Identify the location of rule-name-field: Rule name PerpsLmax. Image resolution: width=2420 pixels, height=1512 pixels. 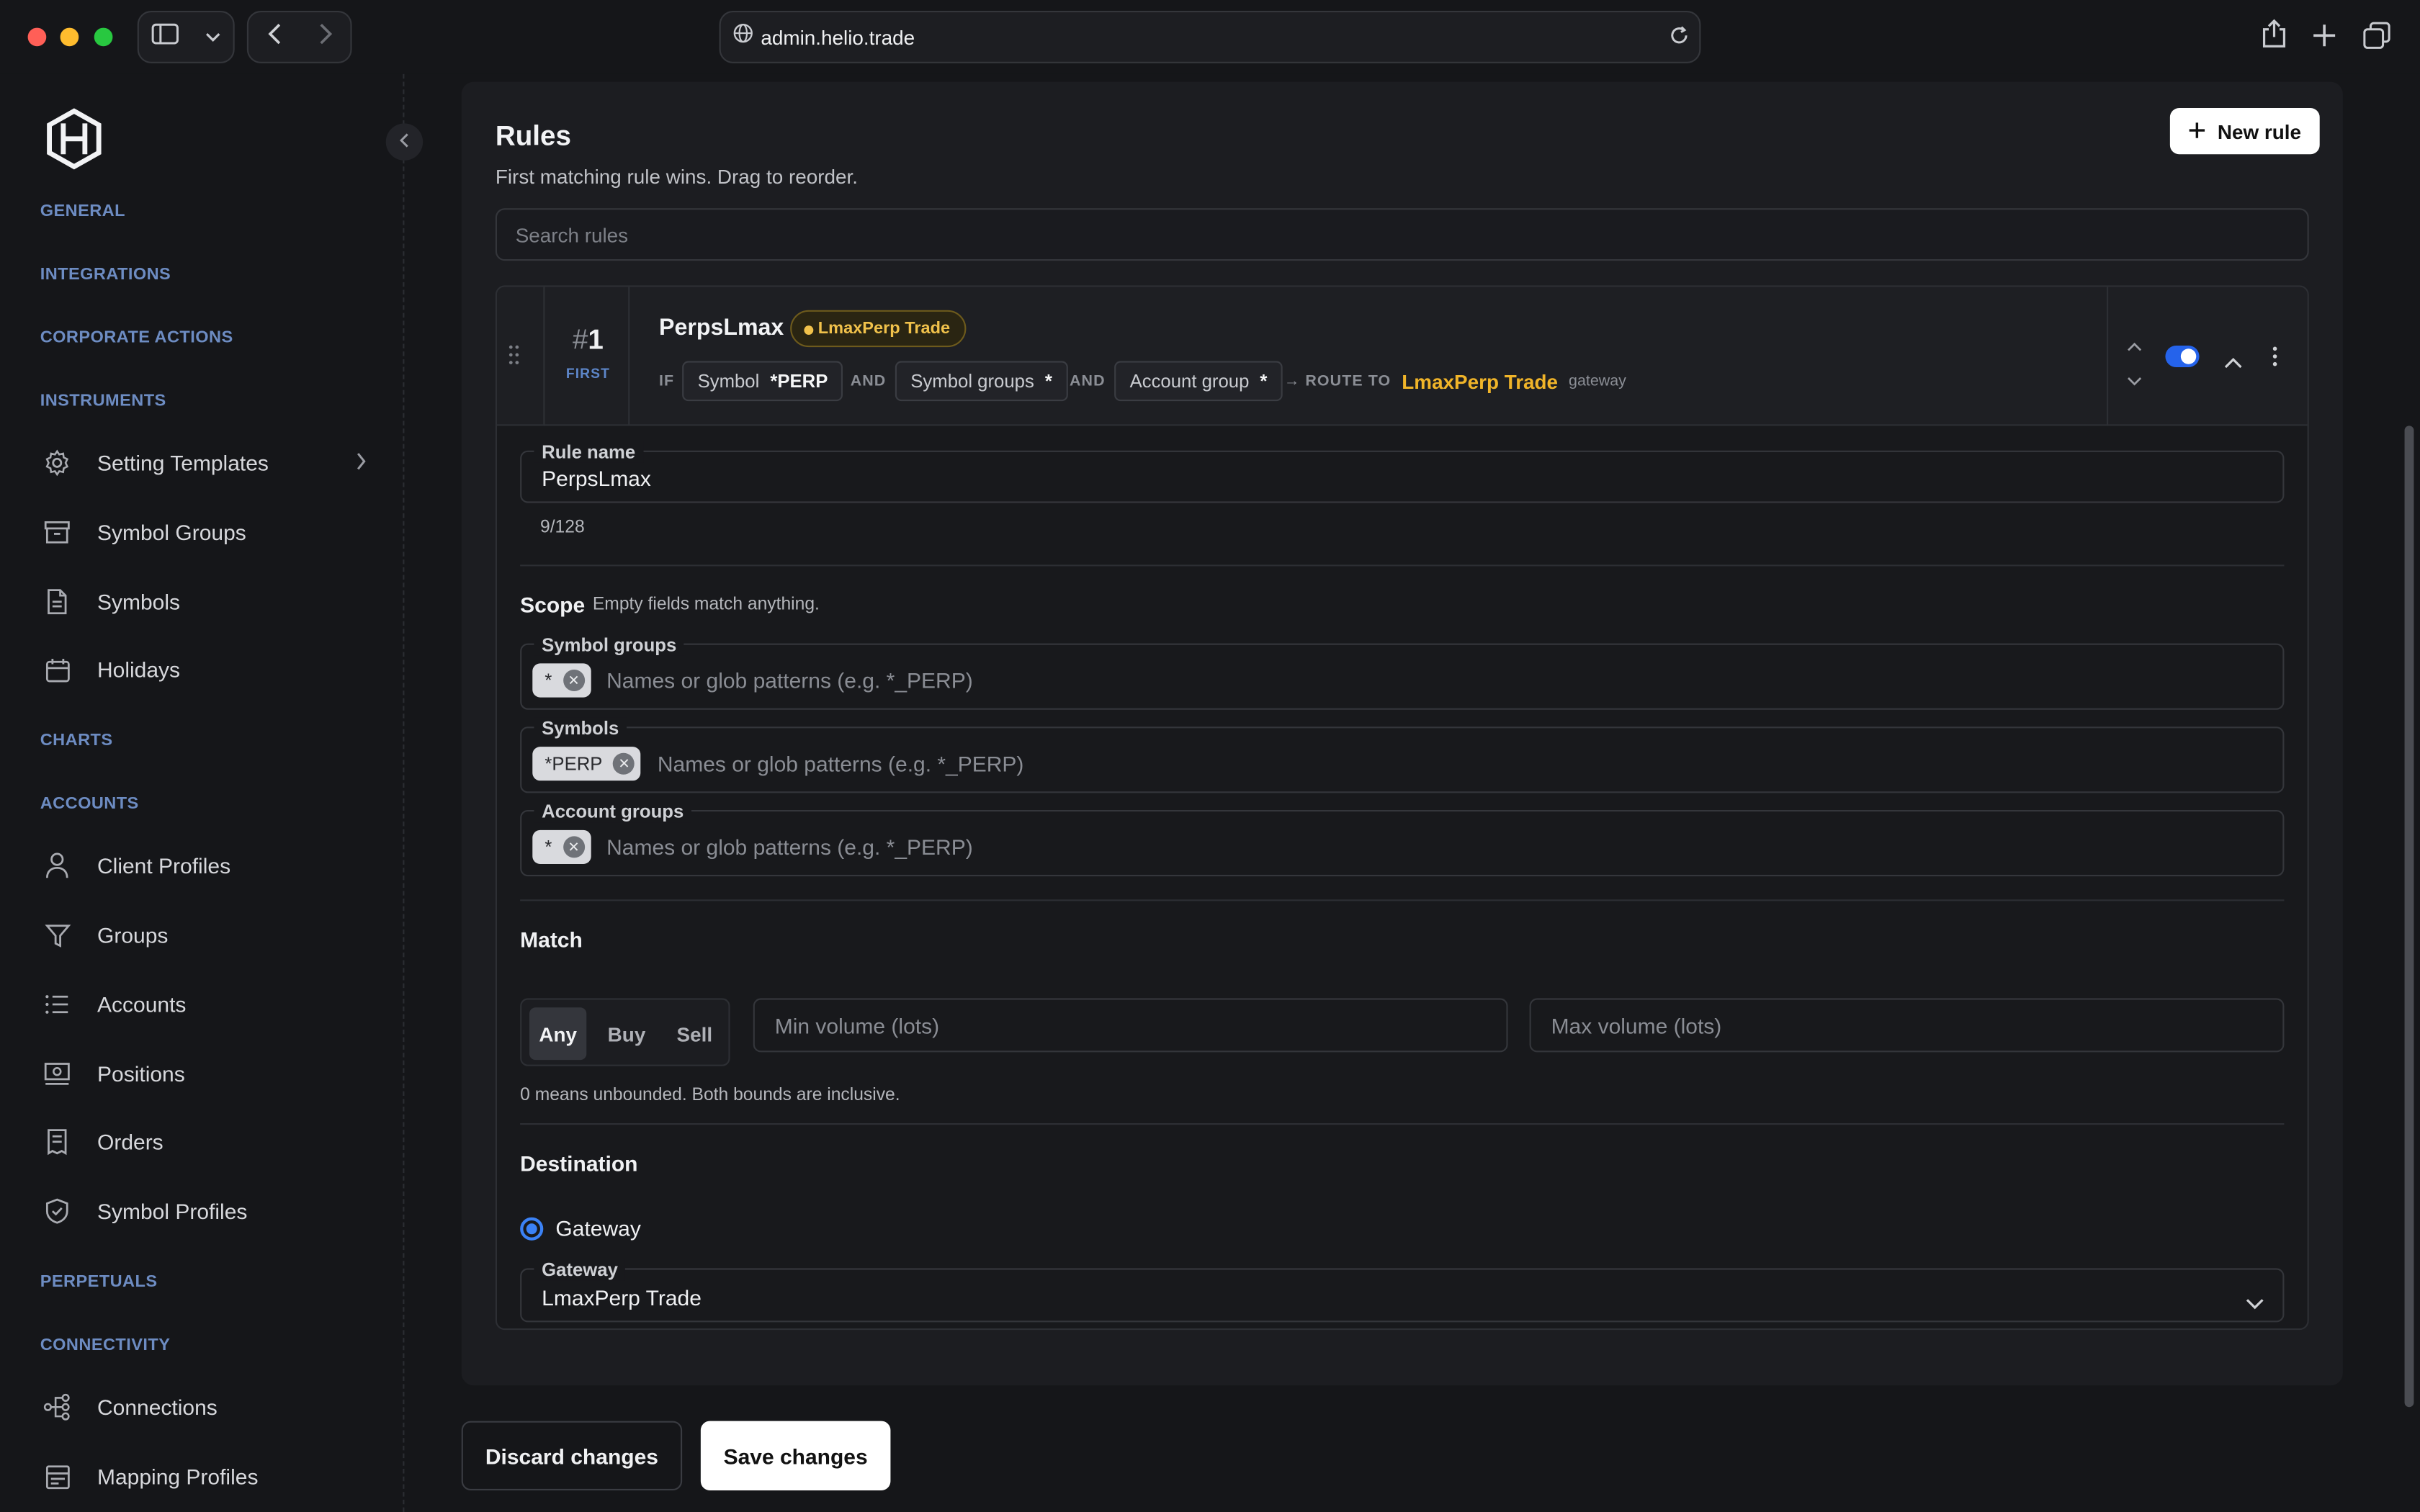
(1402, 472).